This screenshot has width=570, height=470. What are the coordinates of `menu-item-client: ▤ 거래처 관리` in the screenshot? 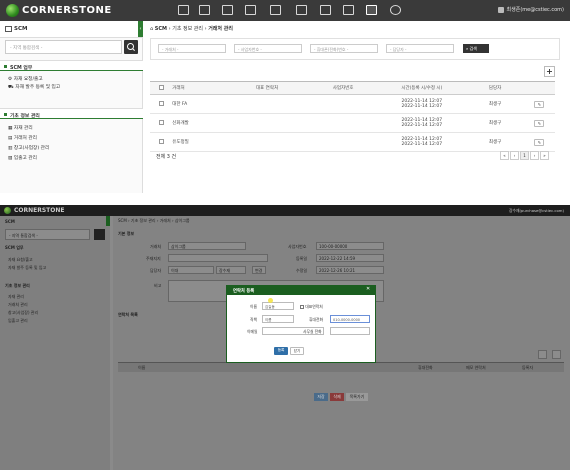 It's located at (22, 138).